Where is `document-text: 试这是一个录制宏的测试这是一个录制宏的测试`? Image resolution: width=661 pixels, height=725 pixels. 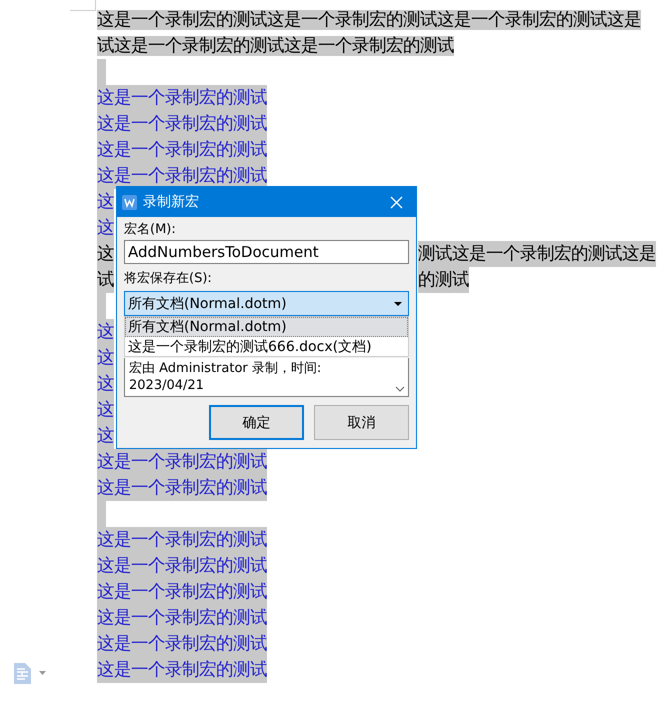 document-text: 试这是一个录制宏的测试这是一个录制宏的测试 is located at coordinates (275, 46).